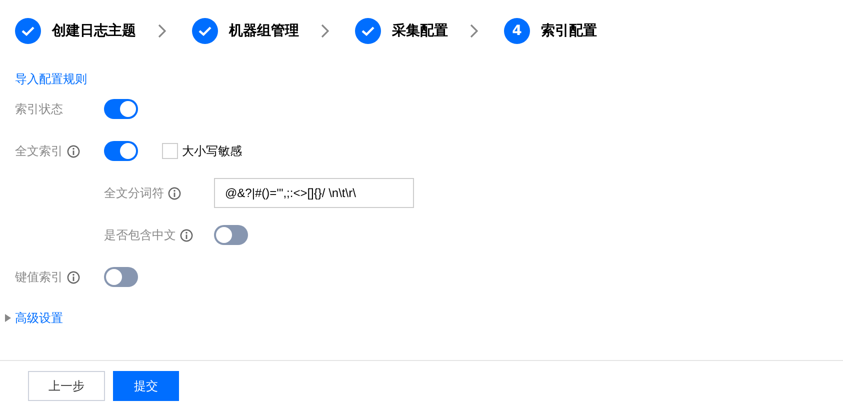  I want to click on step-label: 采集配置, so click(420, 31).